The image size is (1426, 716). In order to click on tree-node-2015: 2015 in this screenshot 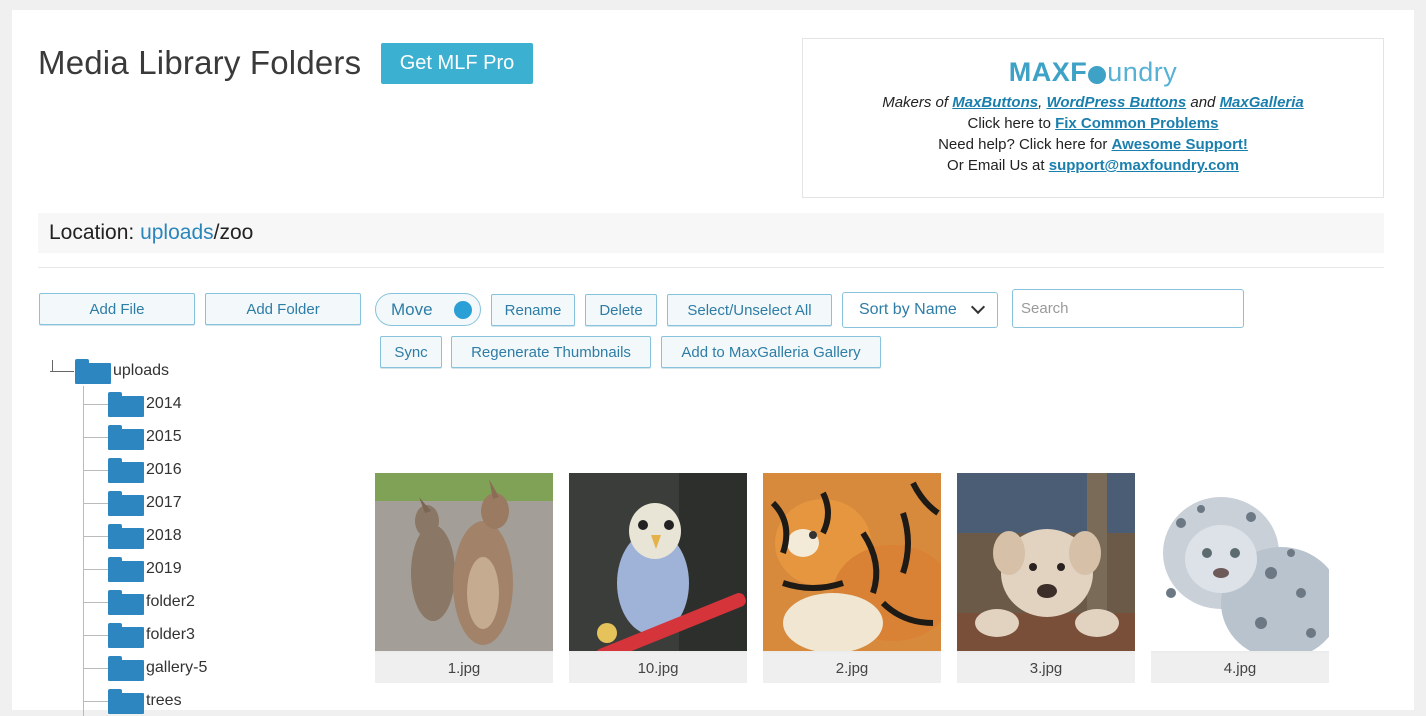, I will do `click(133, 437)`.